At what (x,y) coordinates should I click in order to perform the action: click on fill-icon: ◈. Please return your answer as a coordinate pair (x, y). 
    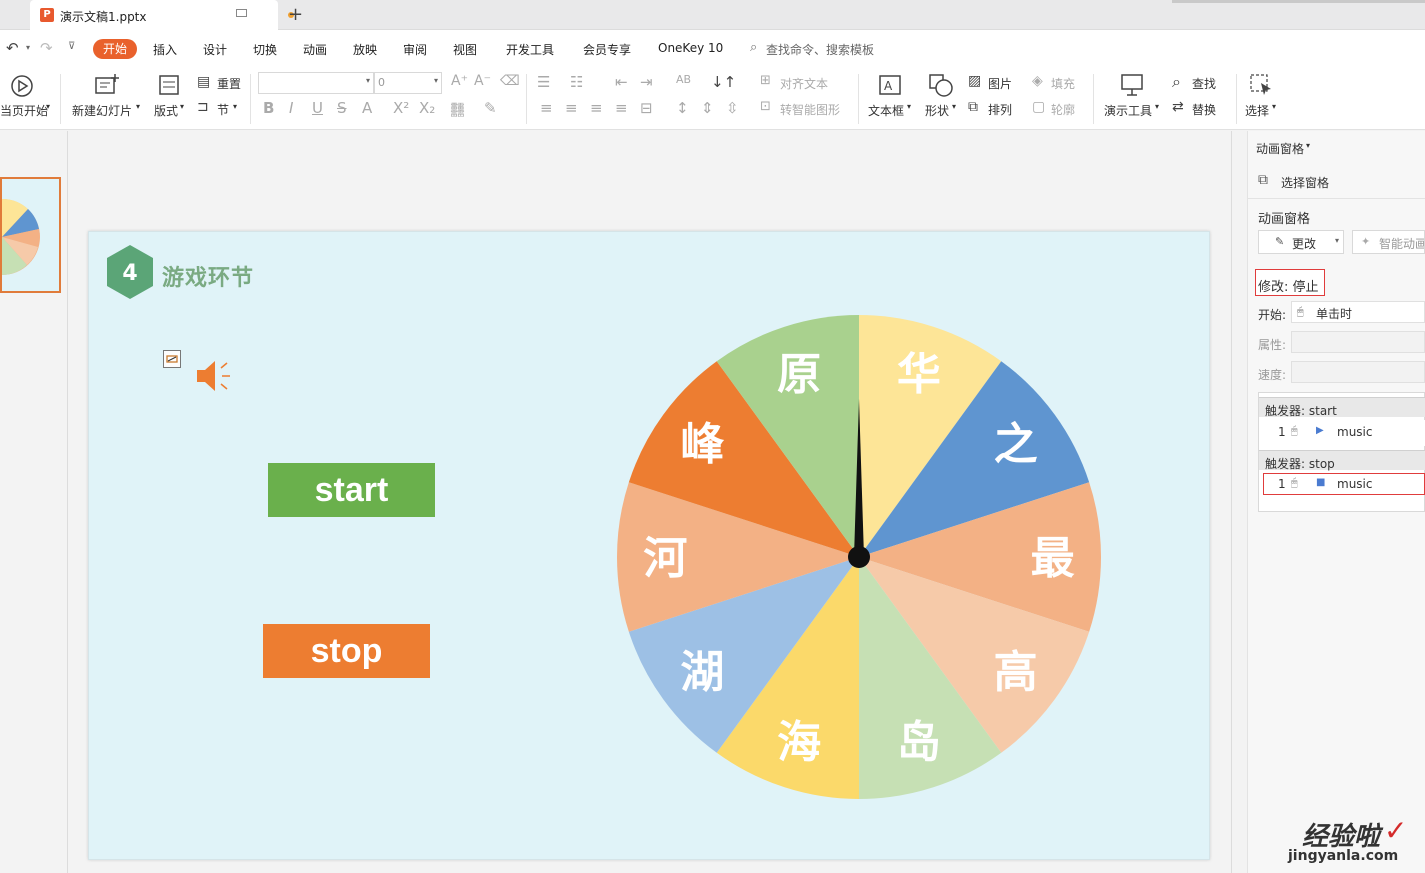
    Looking at the image, I should click on (1037, 81).